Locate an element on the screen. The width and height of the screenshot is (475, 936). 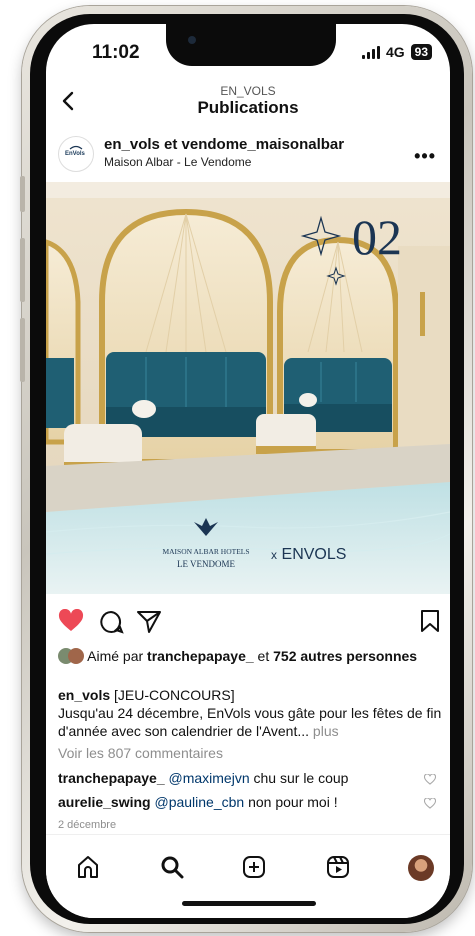
liked-and: et is located at coordinates (263, 656).